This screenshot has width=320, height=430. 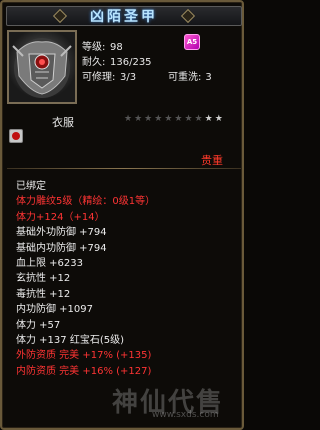 I want to click on gem-icon, so click(x=16, y=136).